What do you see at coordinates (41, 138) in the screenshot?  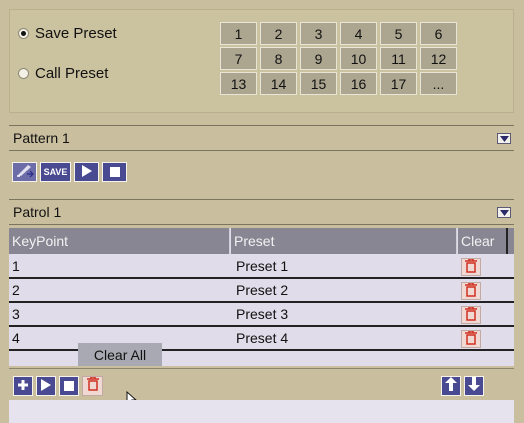 I see `pattern-title: Pattern 1` at bounding box center [41, 138].